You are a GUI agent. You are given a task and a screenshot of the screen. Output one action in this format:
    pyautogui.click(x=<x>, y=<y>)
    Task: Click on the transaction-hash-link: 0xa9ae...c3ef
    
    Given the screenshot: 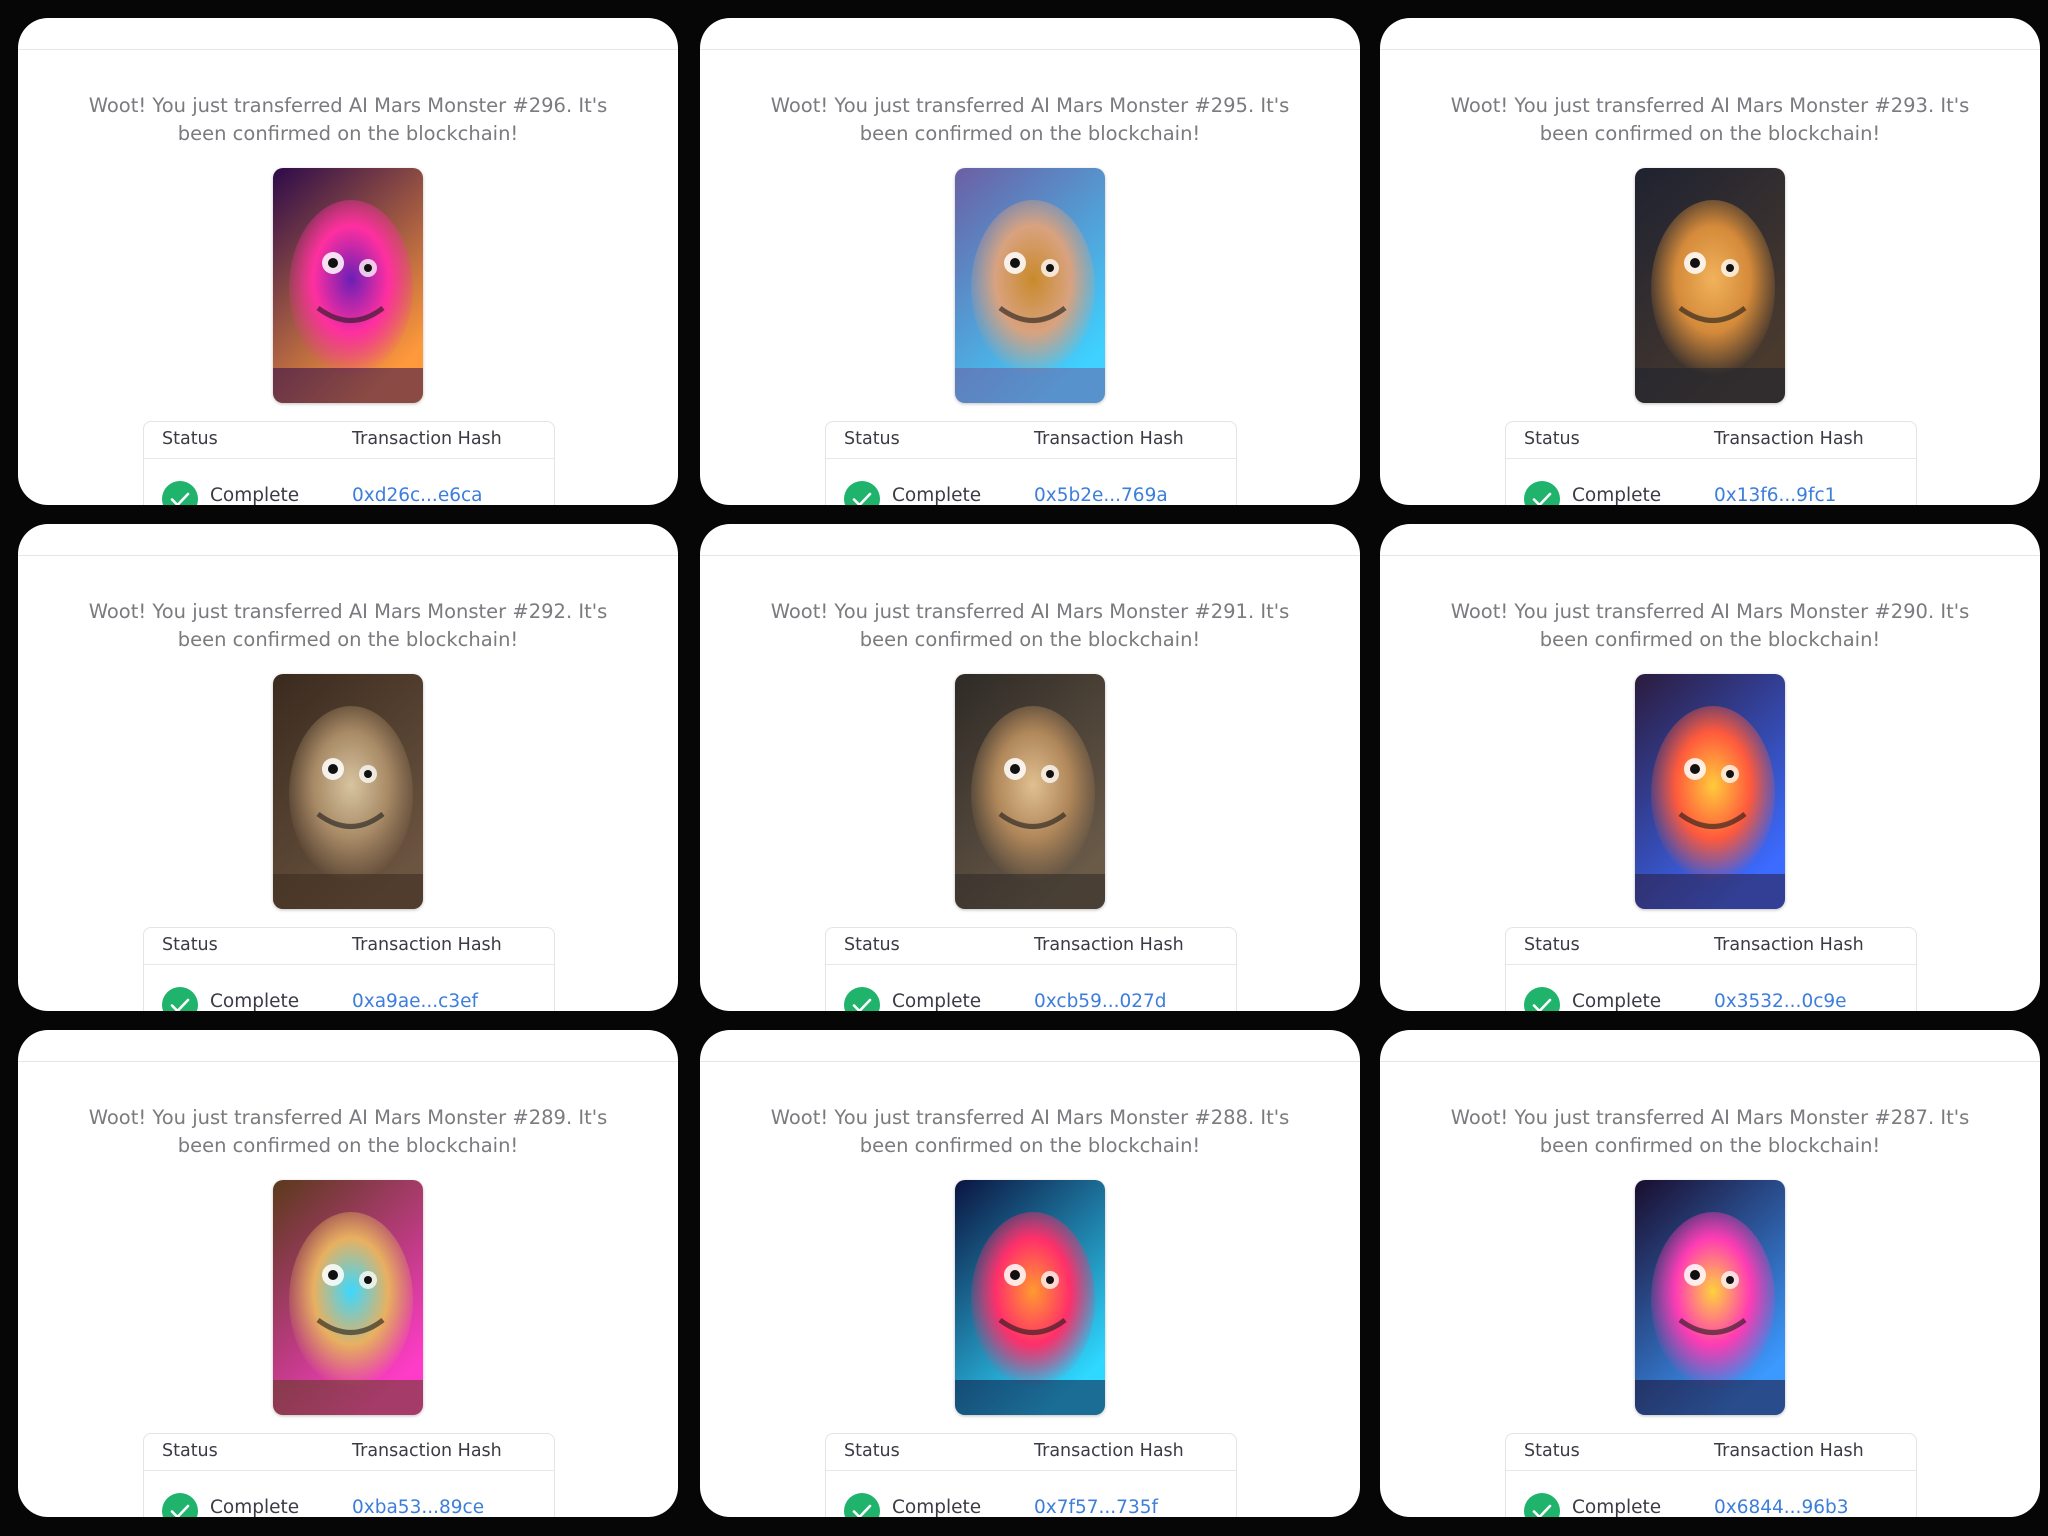 What is the action you would take?
    pyautogui.click(x=415, y=1001)
    